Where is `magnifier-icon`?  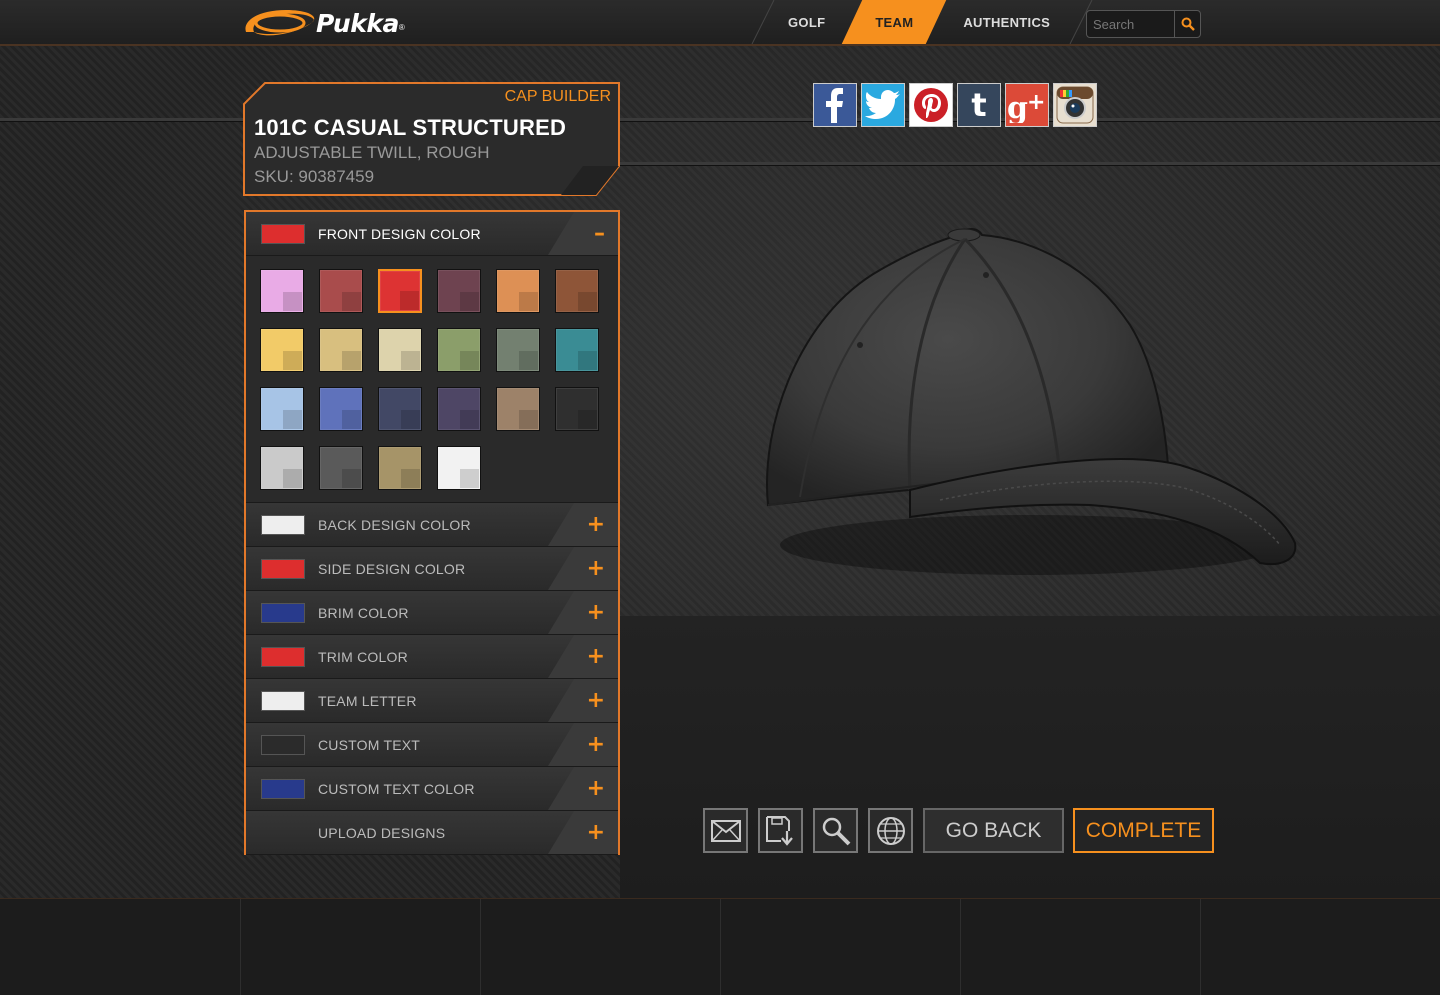 magnifier-icon is located at coordinates (1188, 24).